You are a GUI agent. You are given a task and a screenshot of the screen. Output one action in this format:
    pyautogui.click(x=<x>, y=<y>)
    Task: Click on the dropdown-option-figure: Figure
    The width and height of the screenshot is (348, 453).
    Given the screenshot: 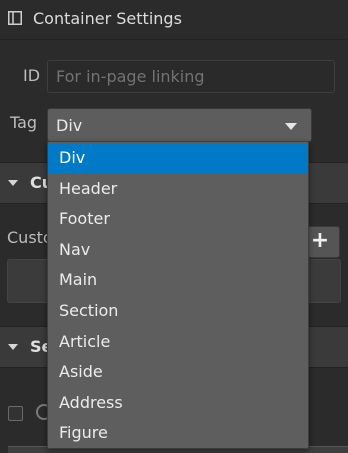 What is the action you would take?
    pyautogui.click(x=178, y=433)
    